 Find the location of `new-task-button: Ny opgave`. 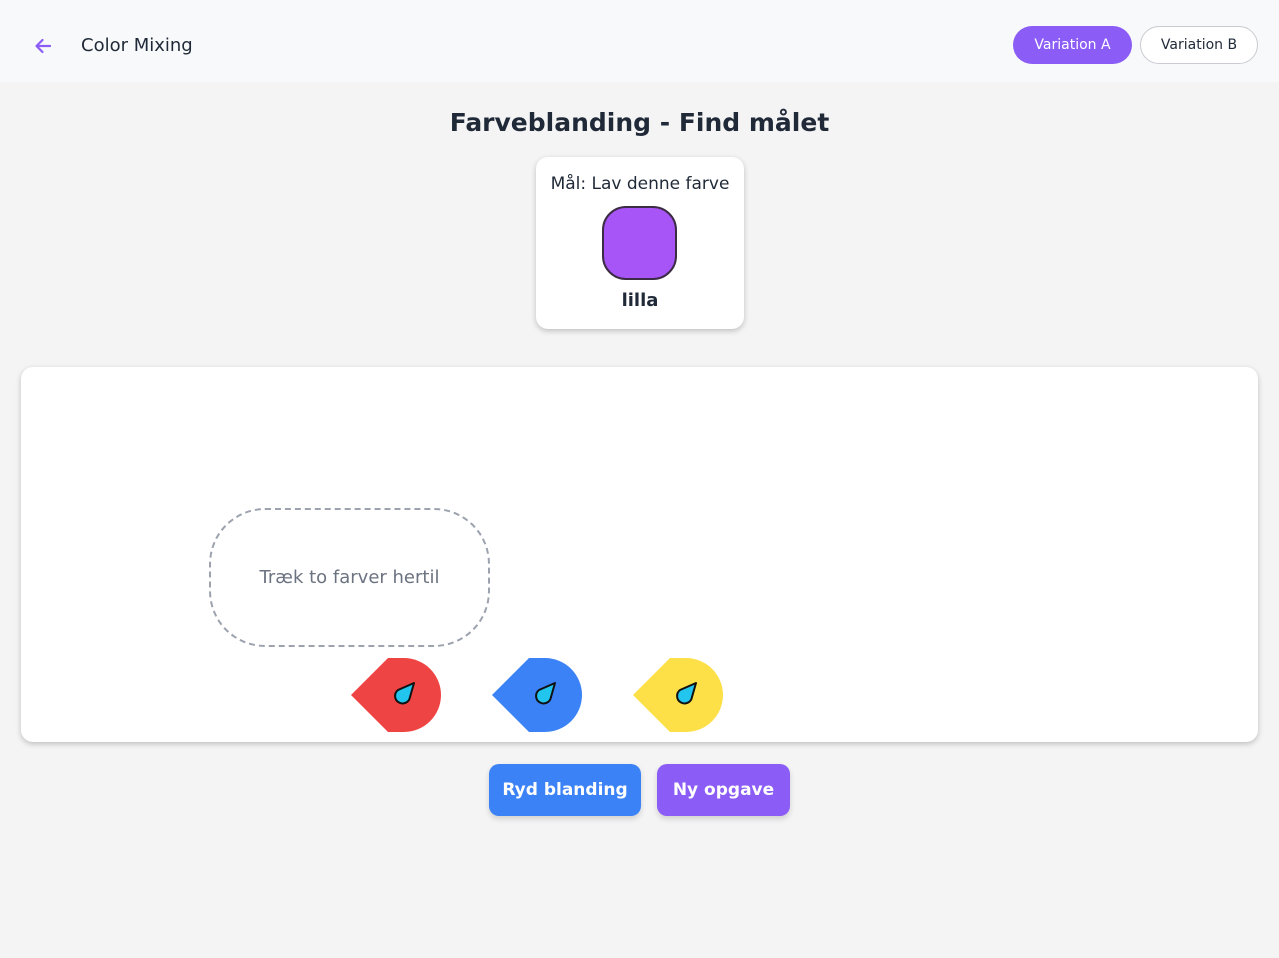

new-task-button: Ny opgave is located at coordinates (723, 790).